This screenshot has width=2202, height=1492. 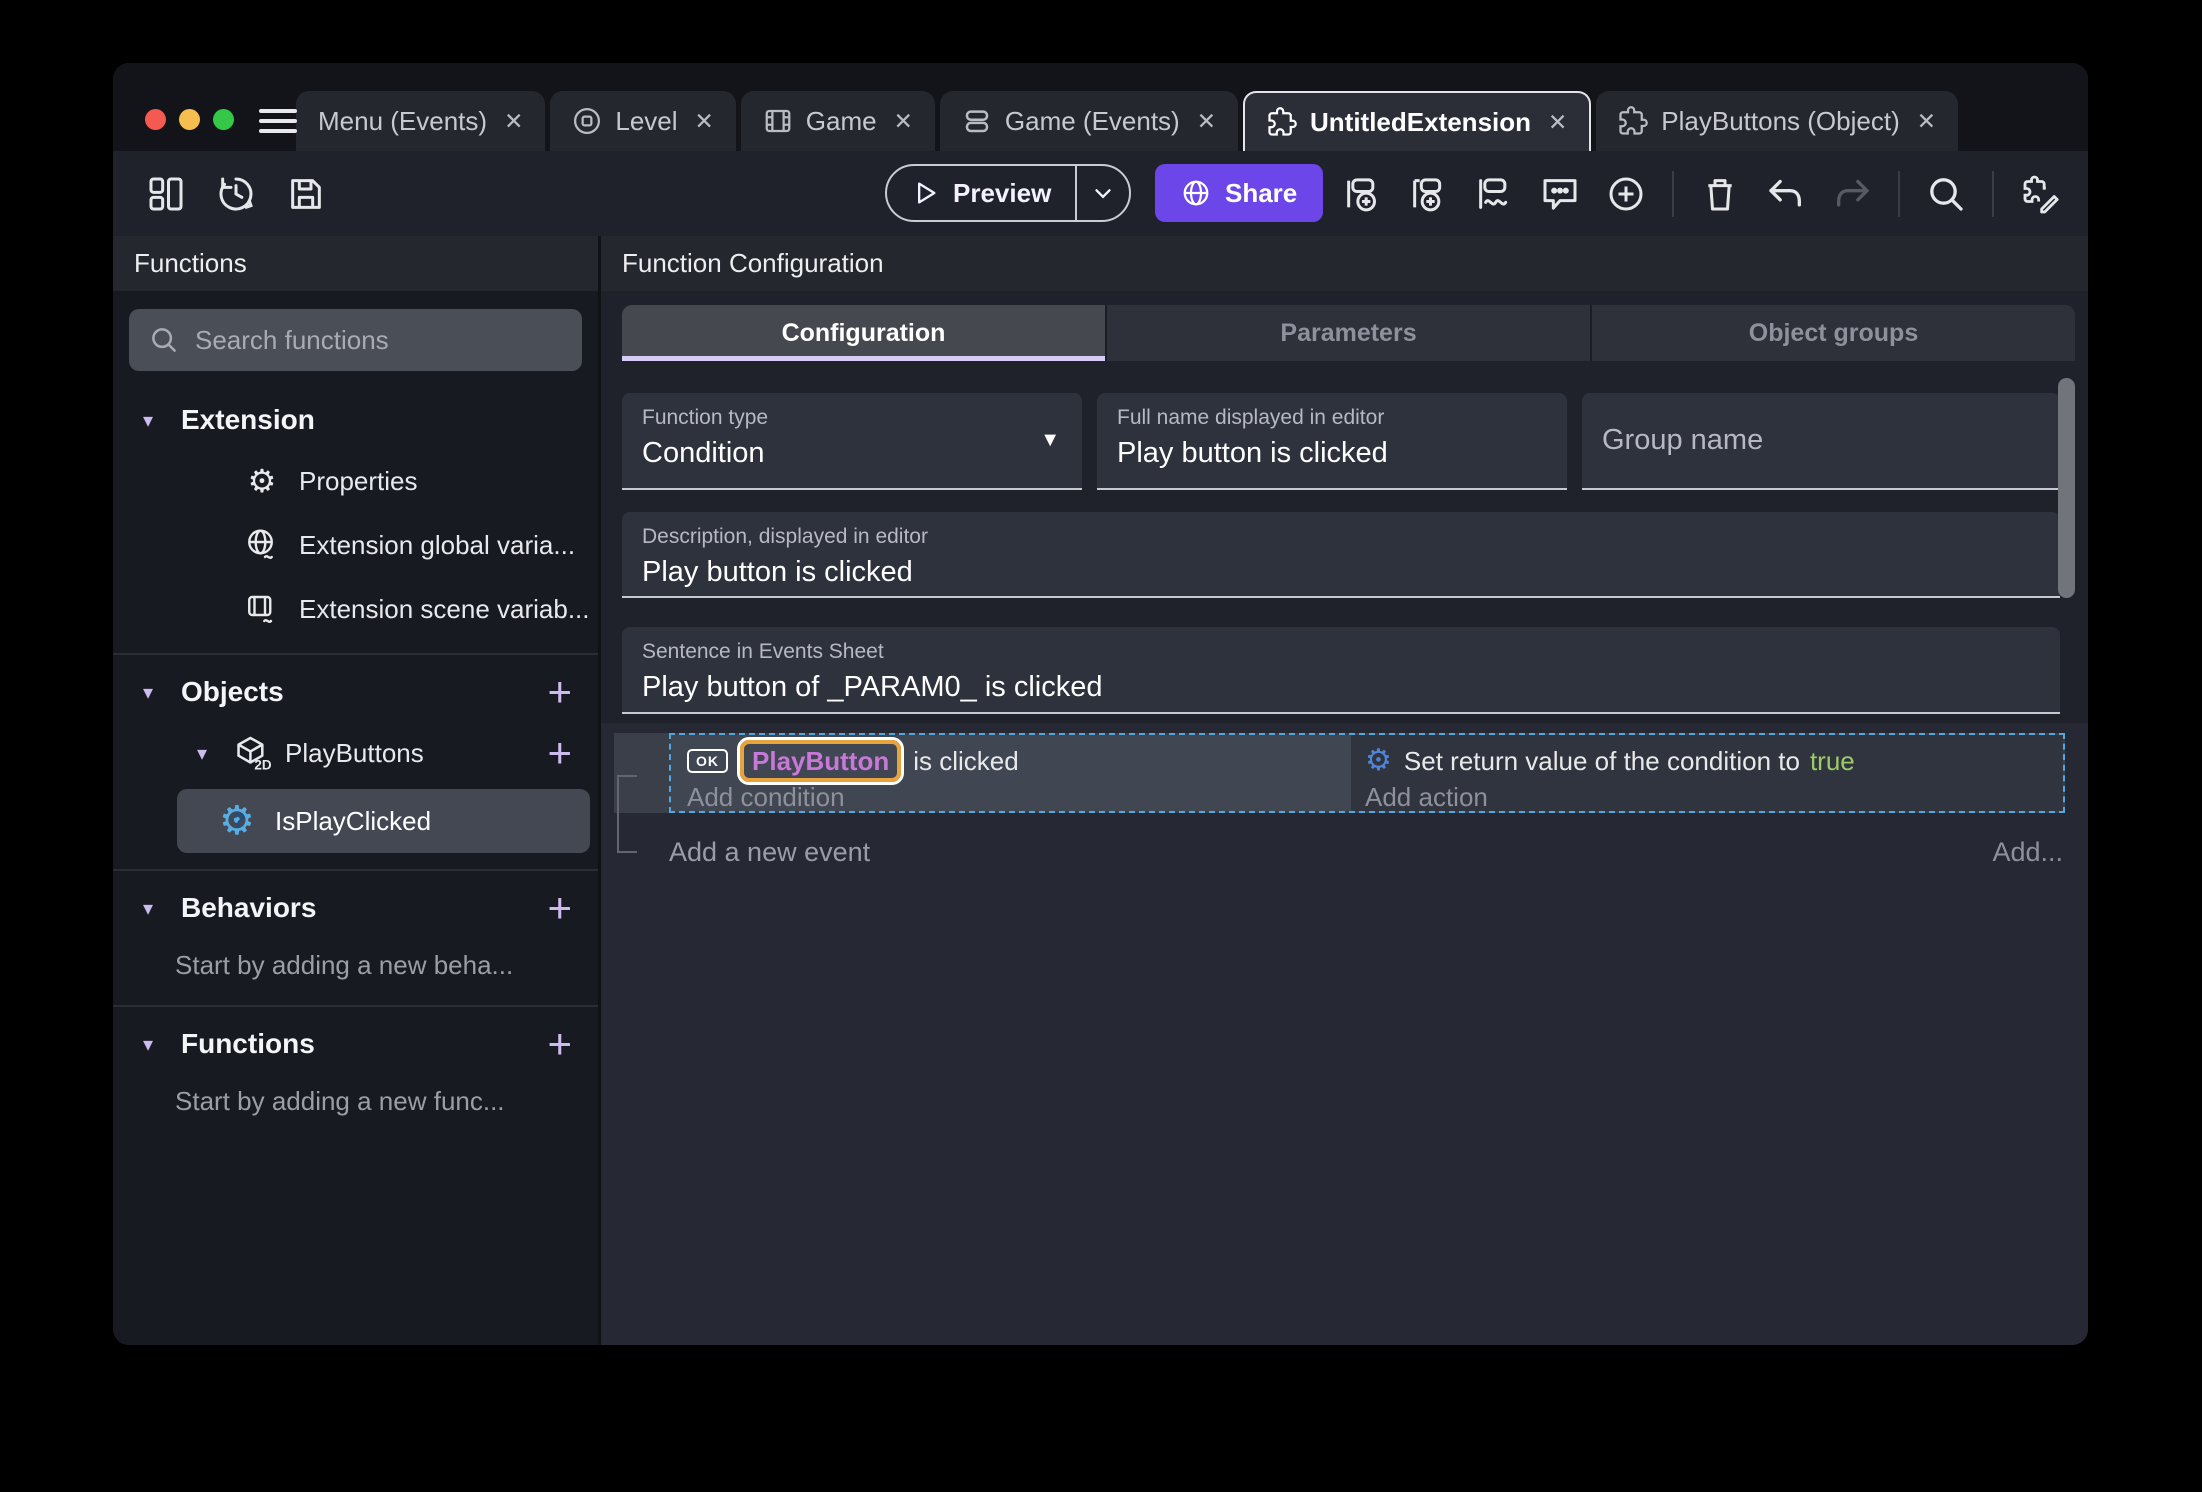 What do you see at coordinates (1832, 333) in the screenshot?
I see `tab-object-groups: Object groups` at bounding box center [1832, 333].